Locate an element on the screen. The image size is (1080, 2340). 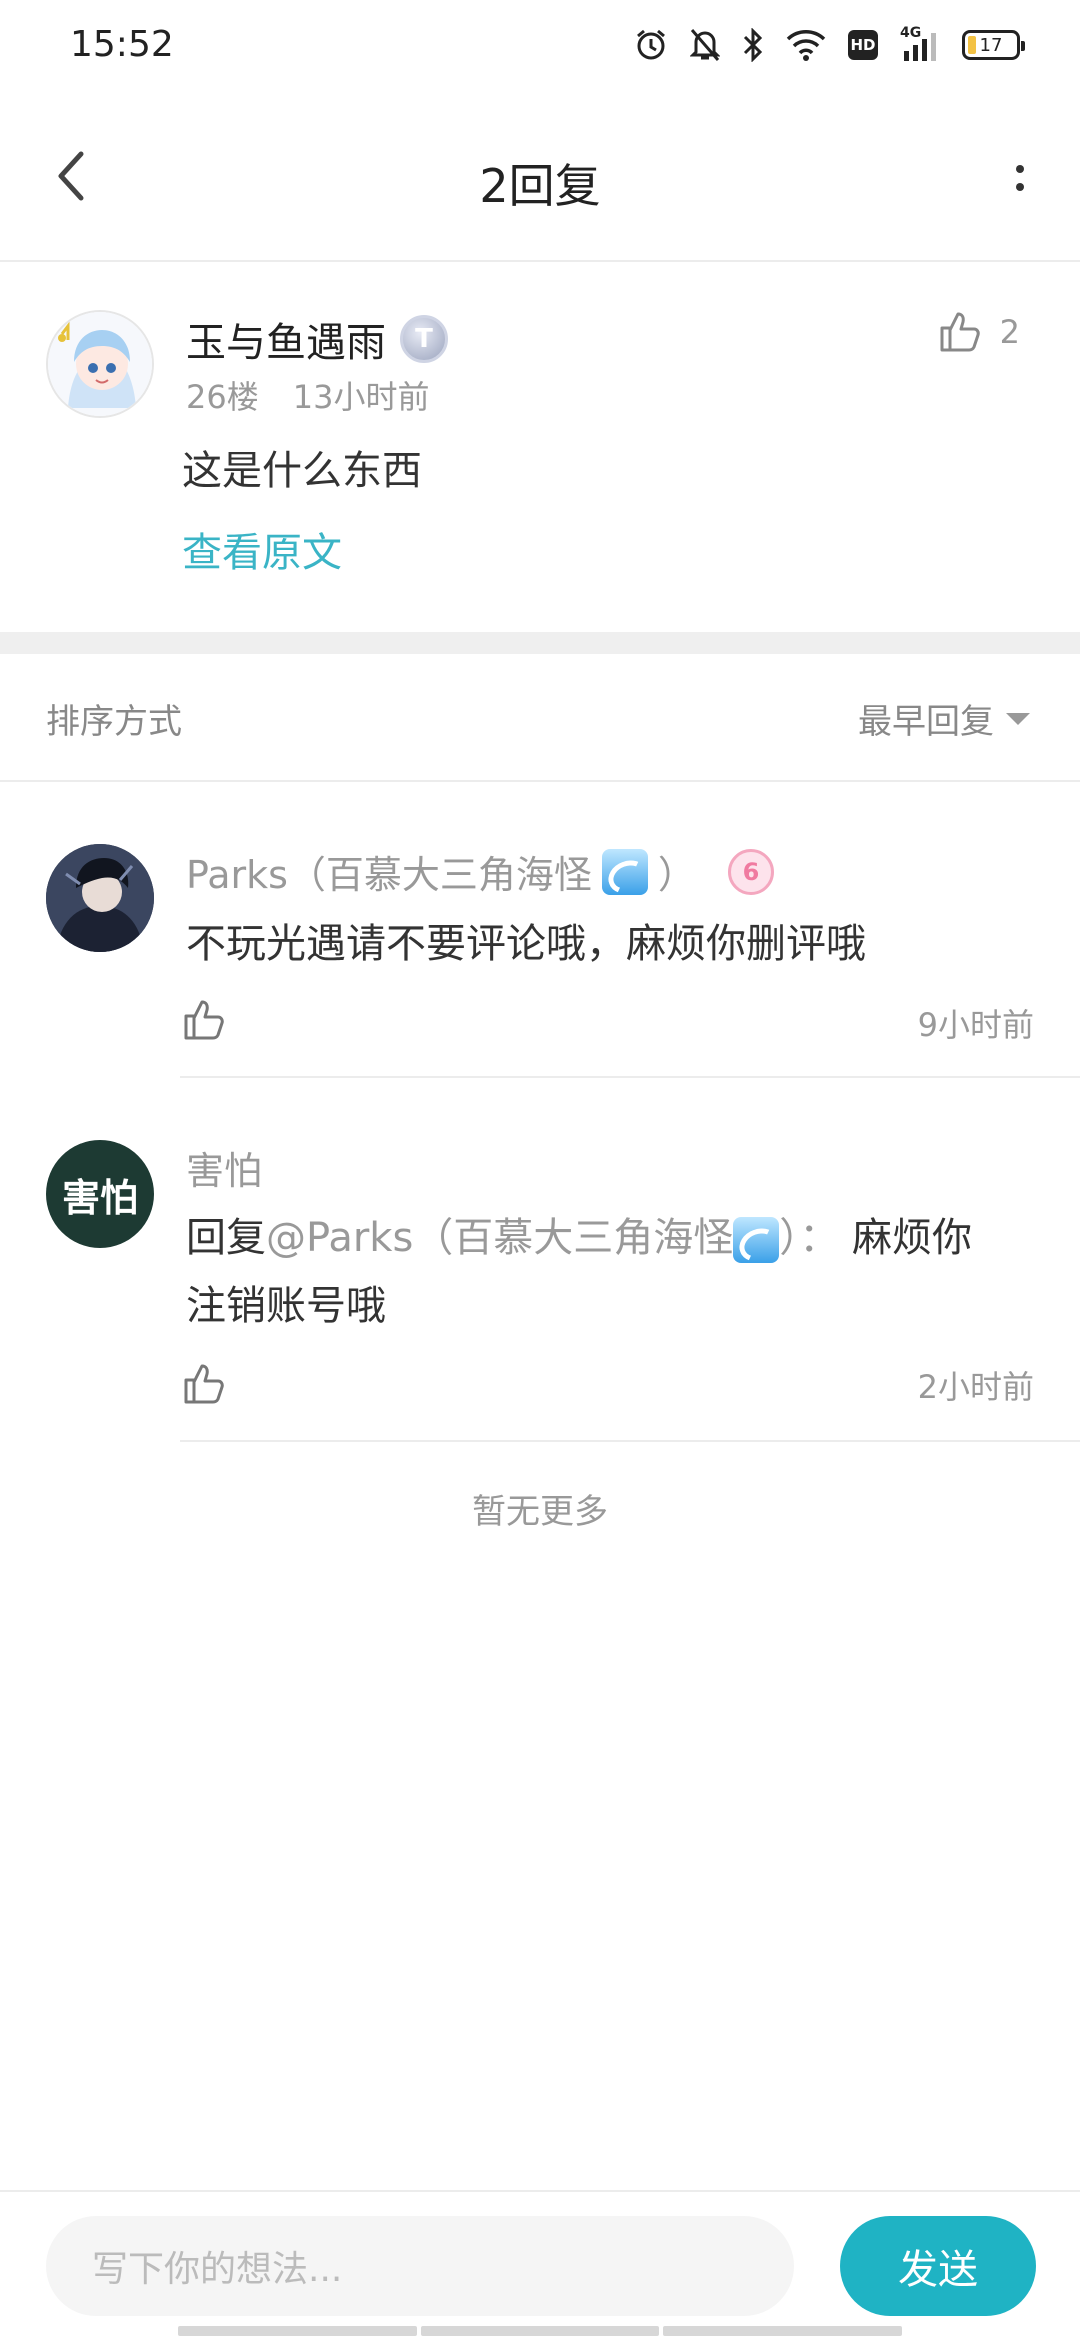
level-badge: 6 is located at coordinates (750, 871).